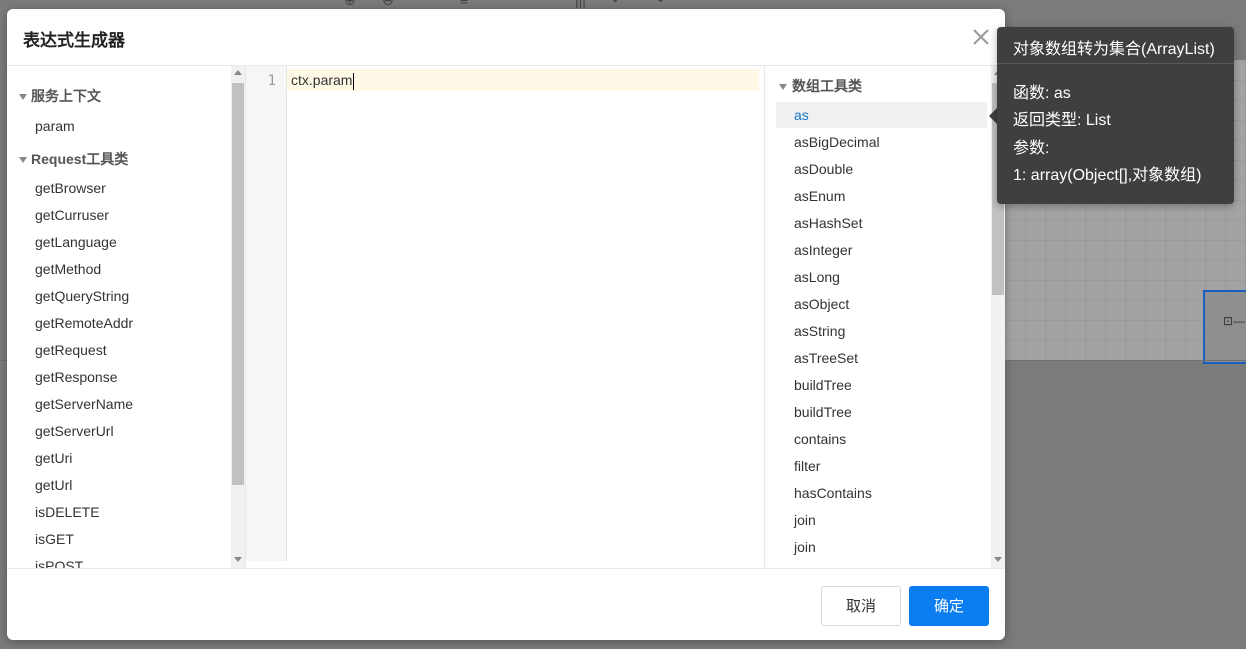 This screenshot has width=1246, height=649. What do you see at coordinates (949, 606) in the screenshot?
I see `confirm-button: 确定` at bounding box center [949, 606].